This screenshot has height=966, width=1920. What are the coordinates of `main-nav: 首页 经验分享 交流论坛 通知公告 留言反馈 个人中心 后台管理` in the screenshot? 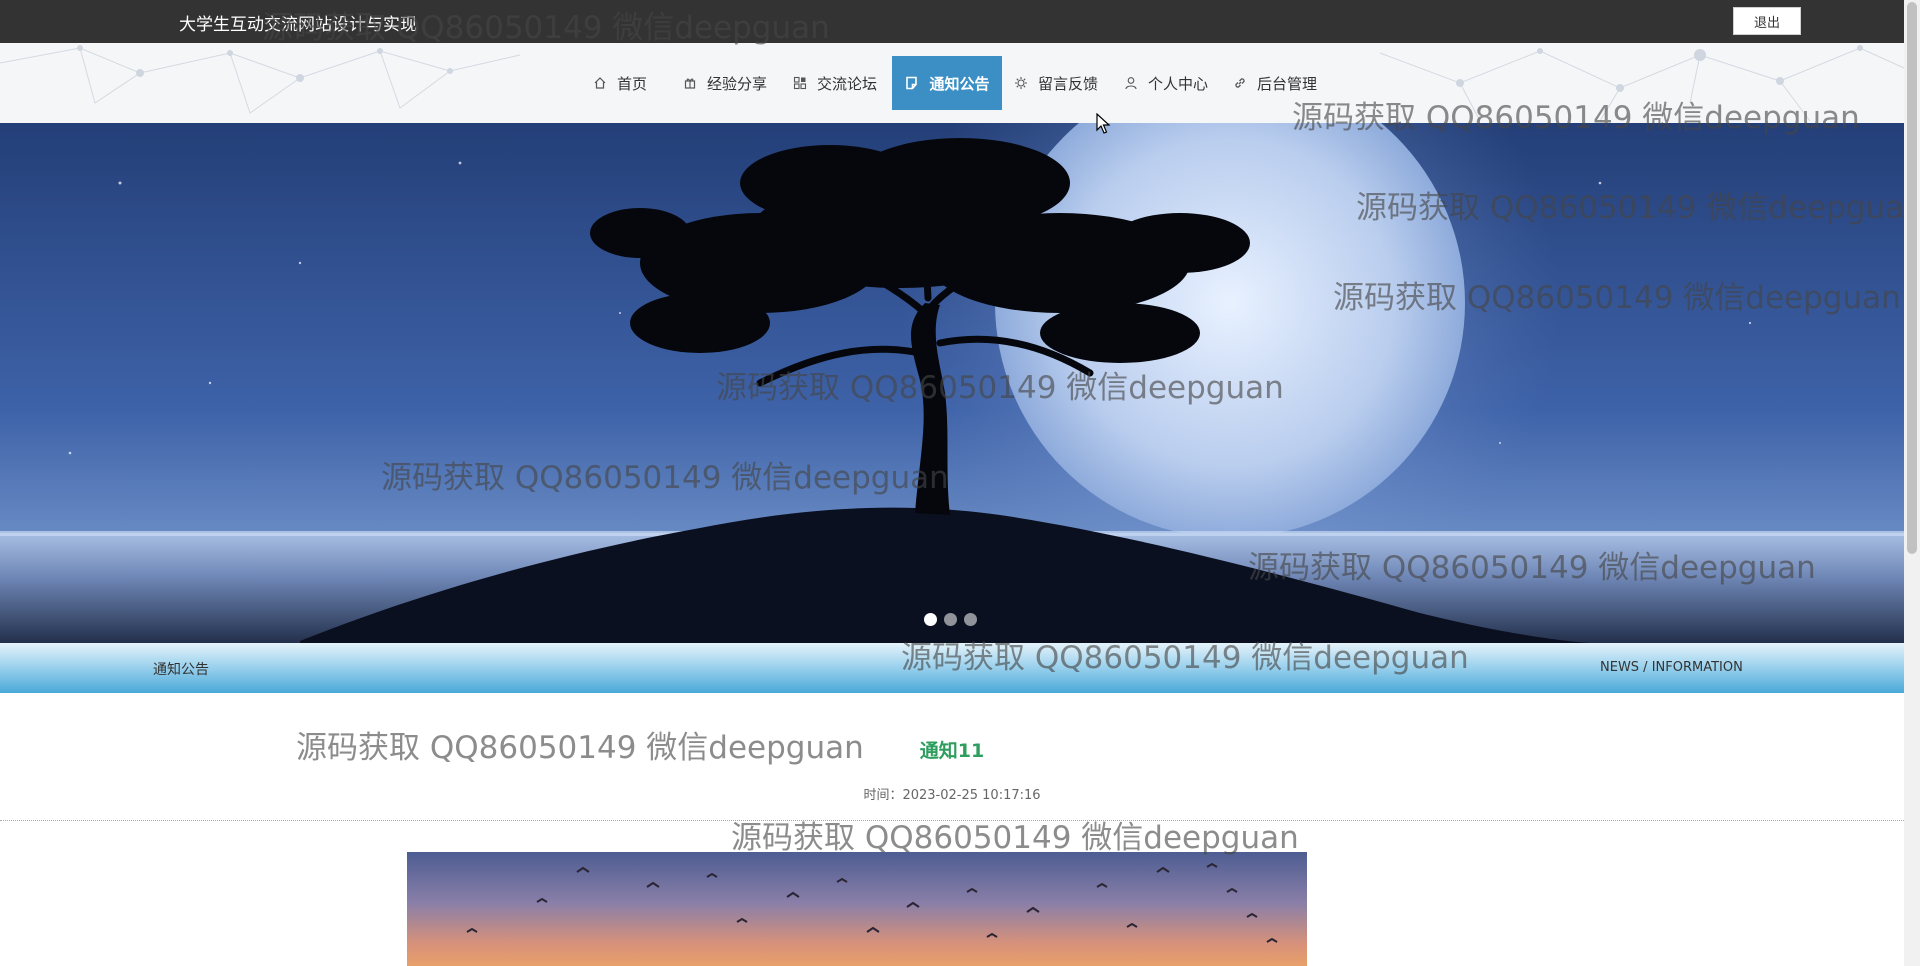 It's located at (952, 83).